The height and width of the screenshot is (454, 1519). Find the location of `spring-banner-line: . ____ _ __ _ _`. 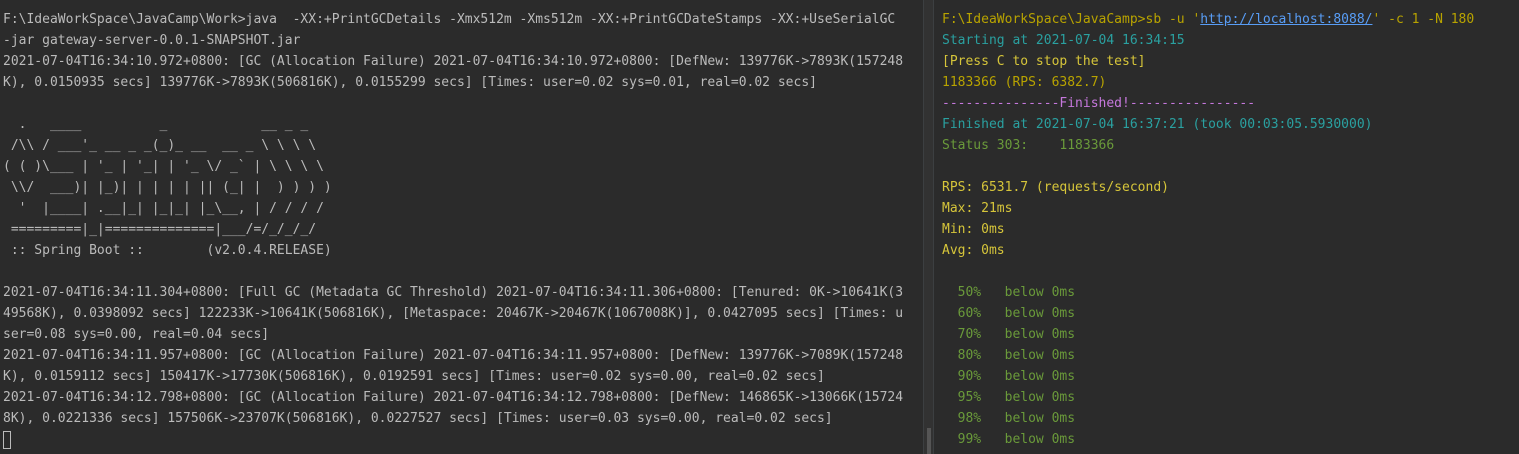

spring-banner-line: . ____ _ __ _ _ is located at coordinates (156, 124).